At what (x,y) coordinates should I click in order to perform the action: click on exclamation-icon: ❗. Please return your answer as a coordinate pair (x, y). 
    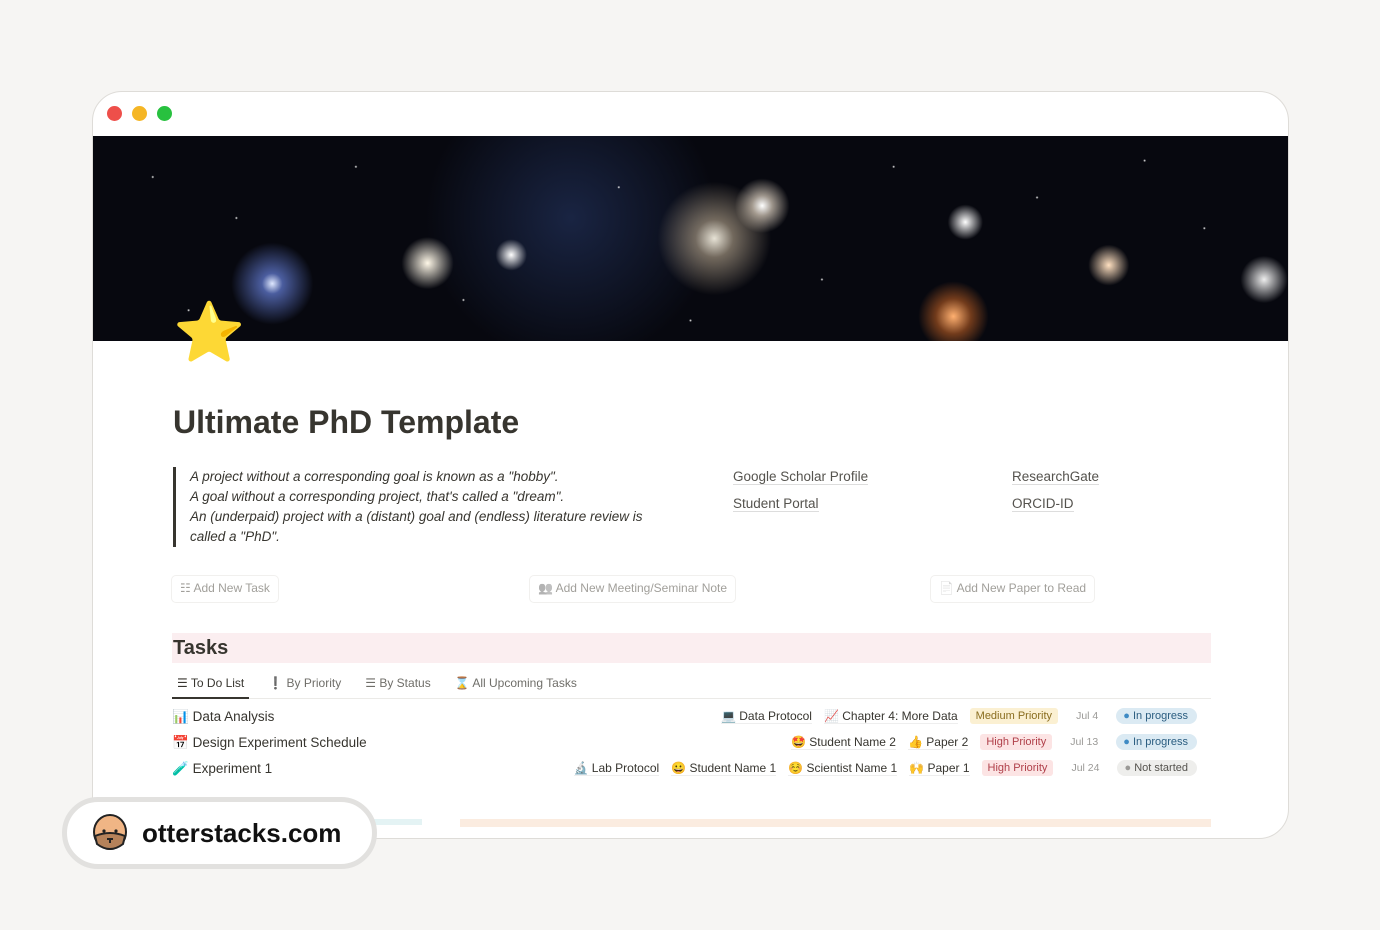
    Looking at the image, I should click on (276, 683).